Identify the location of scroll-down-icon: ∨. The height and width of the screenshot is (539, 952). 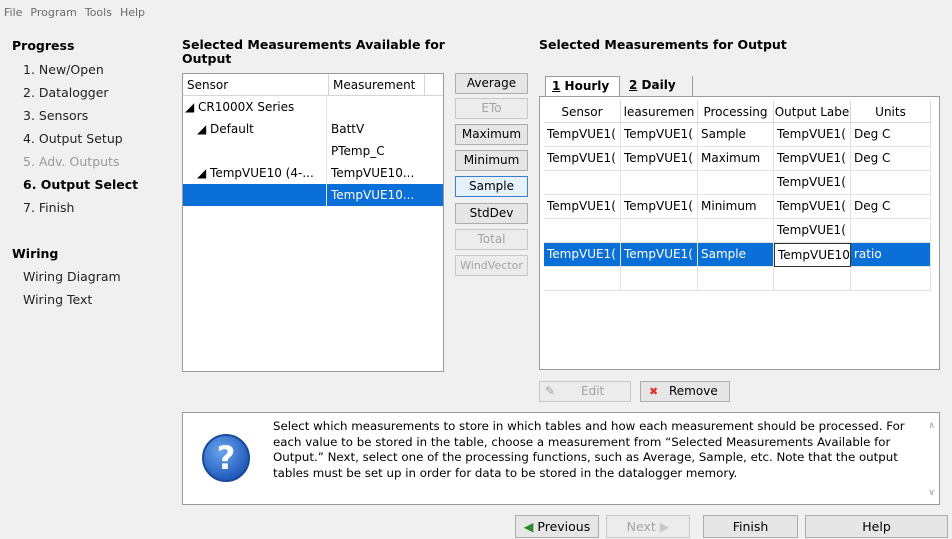
(931, 493).